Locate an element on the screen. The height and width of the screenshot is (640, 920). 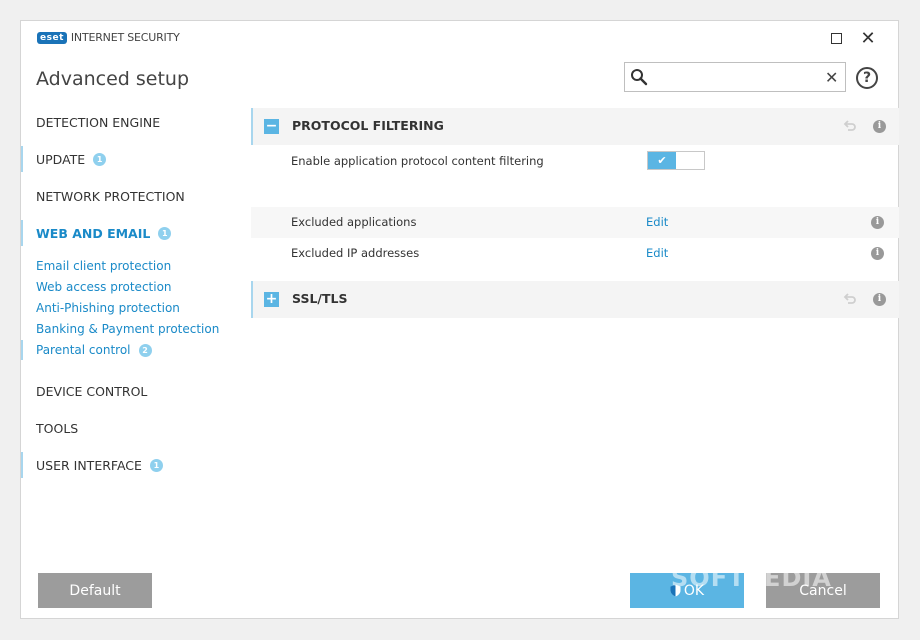
sidebar-item-device-control: DEVICE CONTROL is located at coordinates (131, 391).